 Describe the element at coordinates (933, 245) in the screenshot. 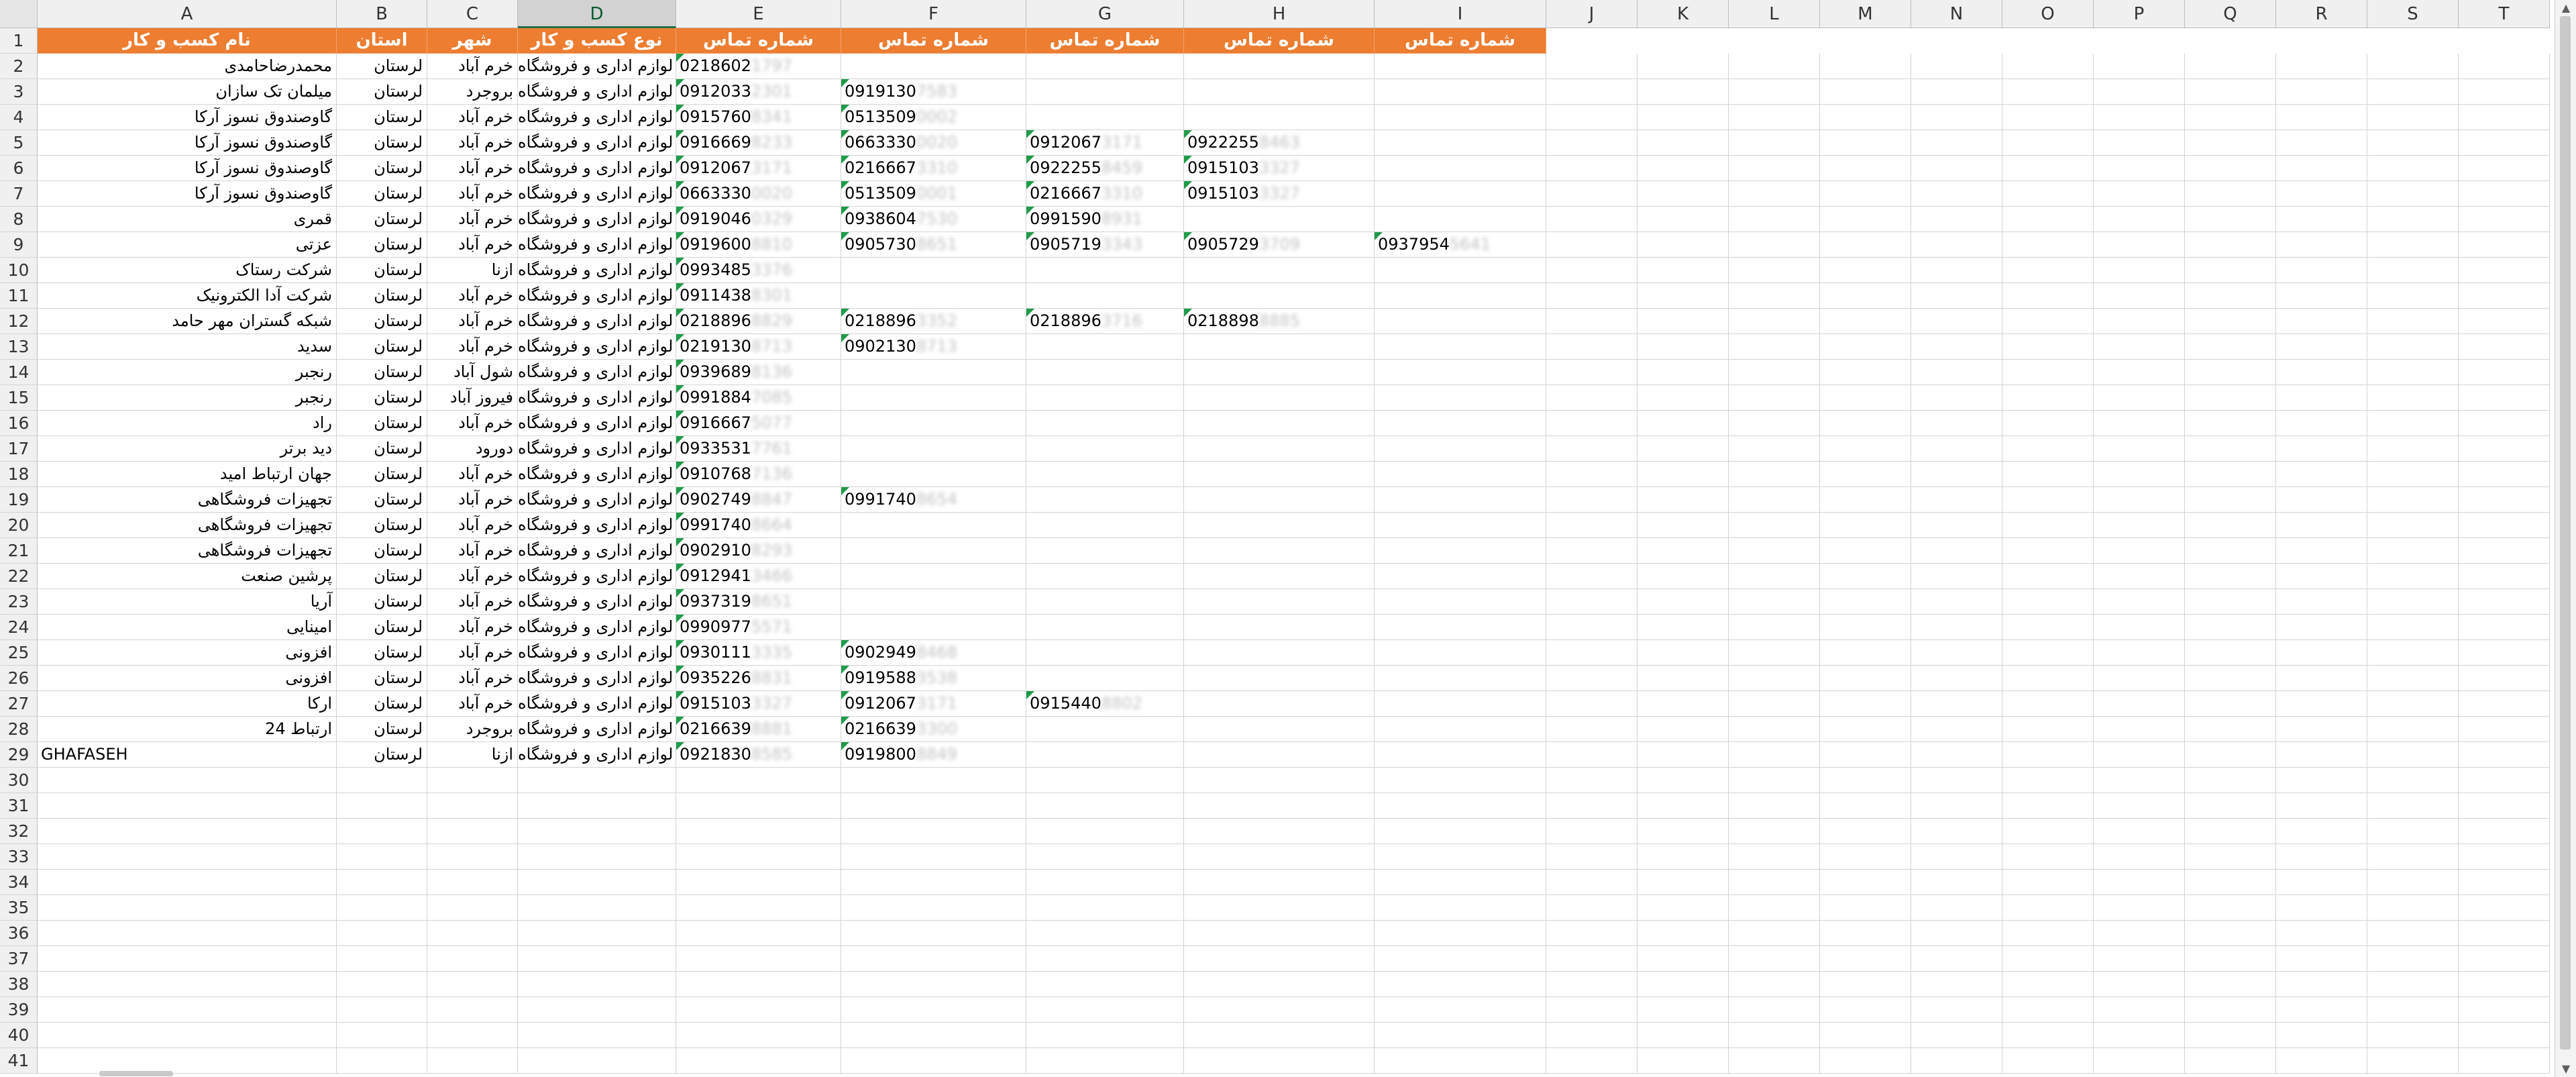

I see `phone-cell: 09057308651` at that location.